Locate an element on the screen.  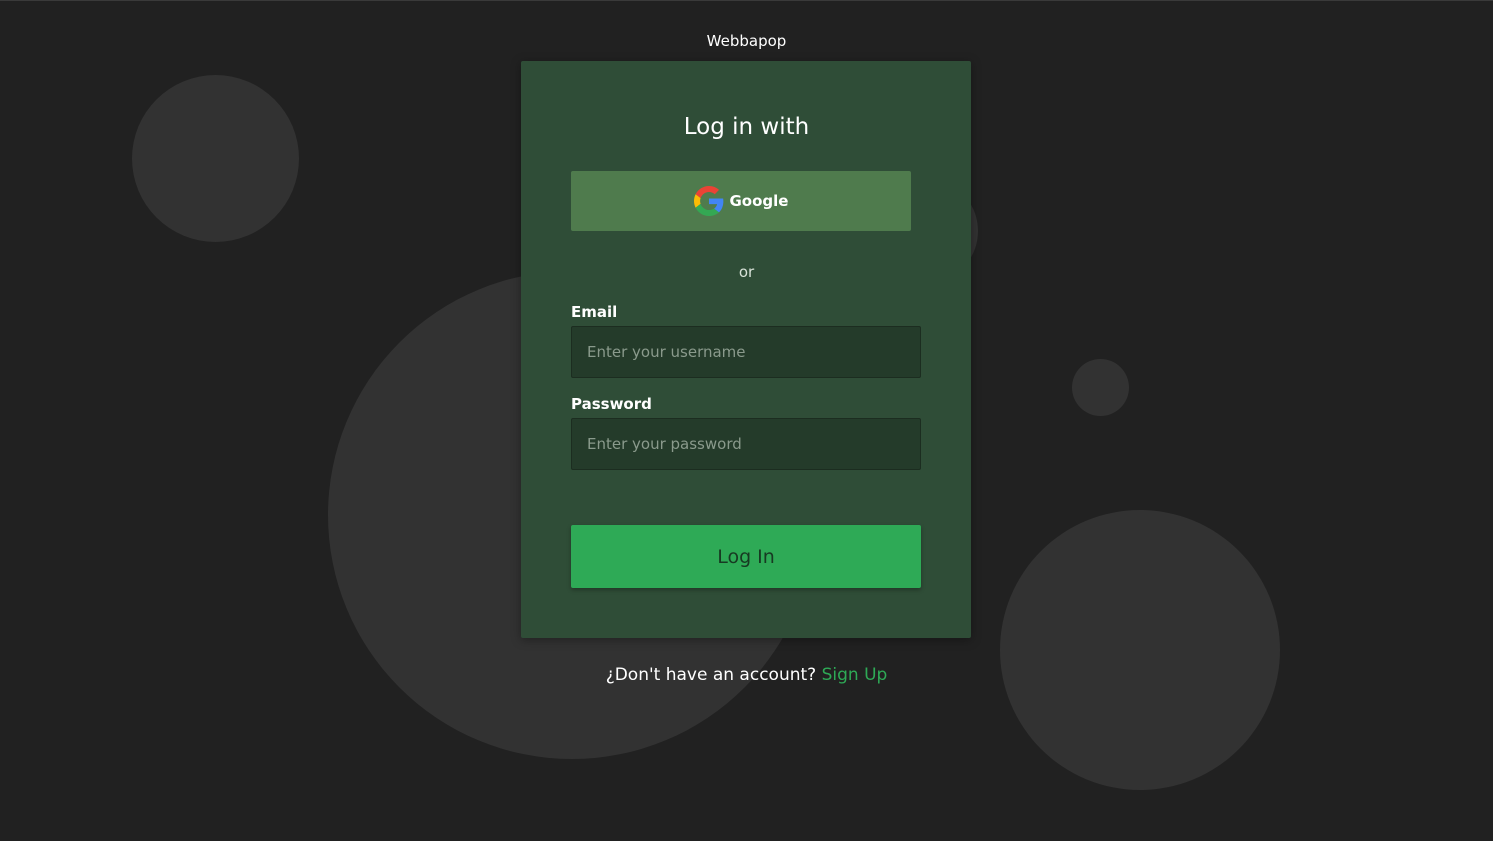
or-divider: or is located at coordinates (746, 272).